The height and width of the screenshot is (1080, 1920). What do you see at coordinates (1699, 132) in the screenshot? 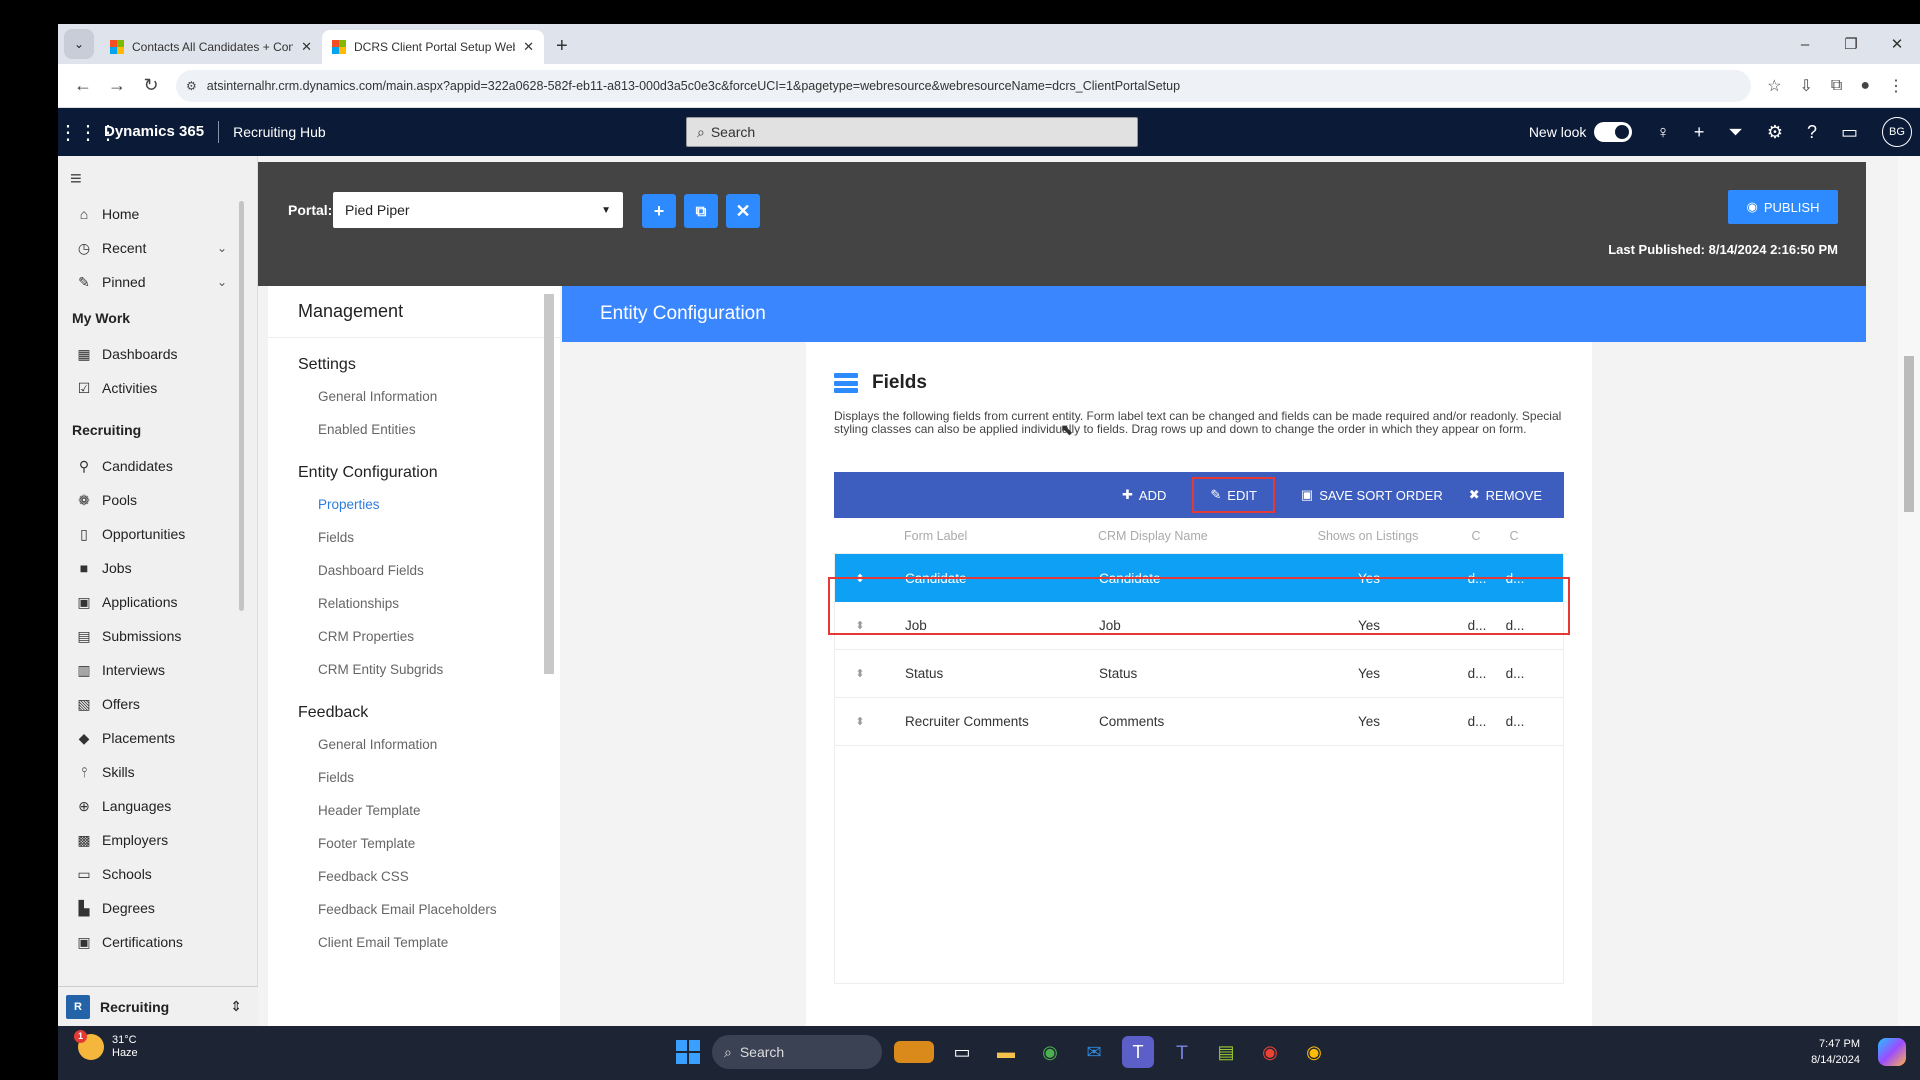
I see `plus-icon: +` at bounding box center [1699, 132].